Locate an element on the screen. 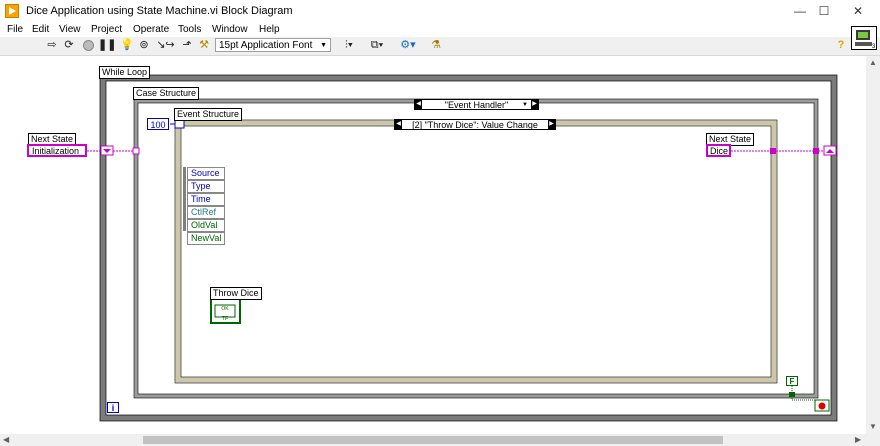 This screenshot has width=880, height=446. menu-file: File is located at coordinates (15, 29).